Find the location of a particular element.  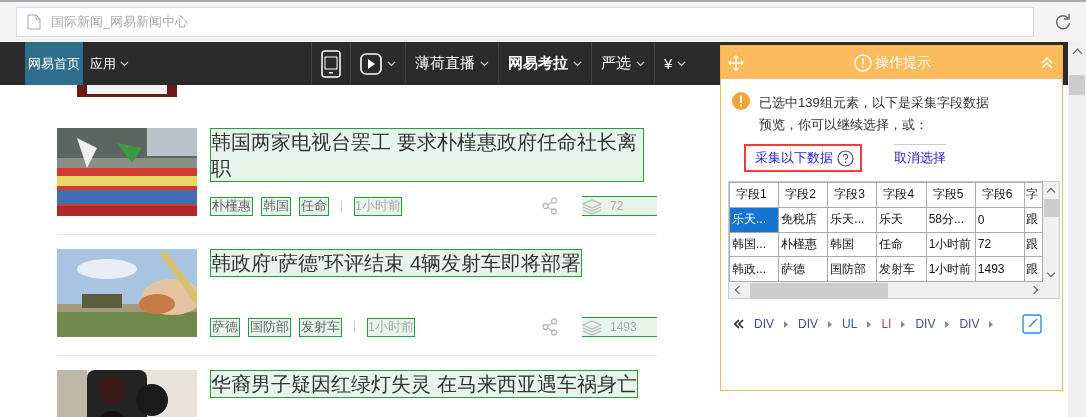

article-title: 韩国两家电视台罢工 要求朴槿惠政府任命社长离职 is located at coordinates (427, 155).